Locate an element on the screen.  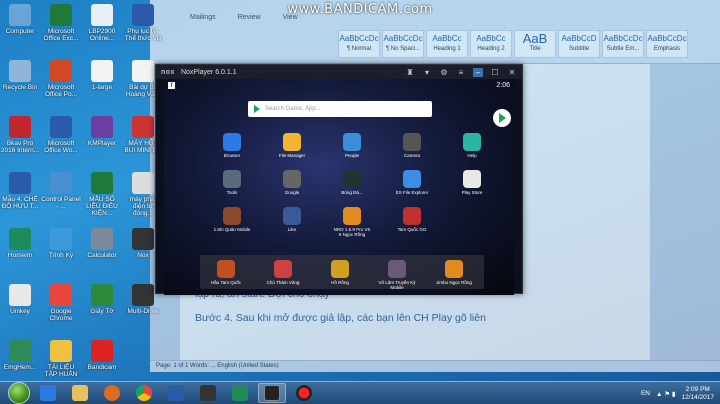
dock-app: Hầu Tam Quốc is located at coordinates (226, 272).